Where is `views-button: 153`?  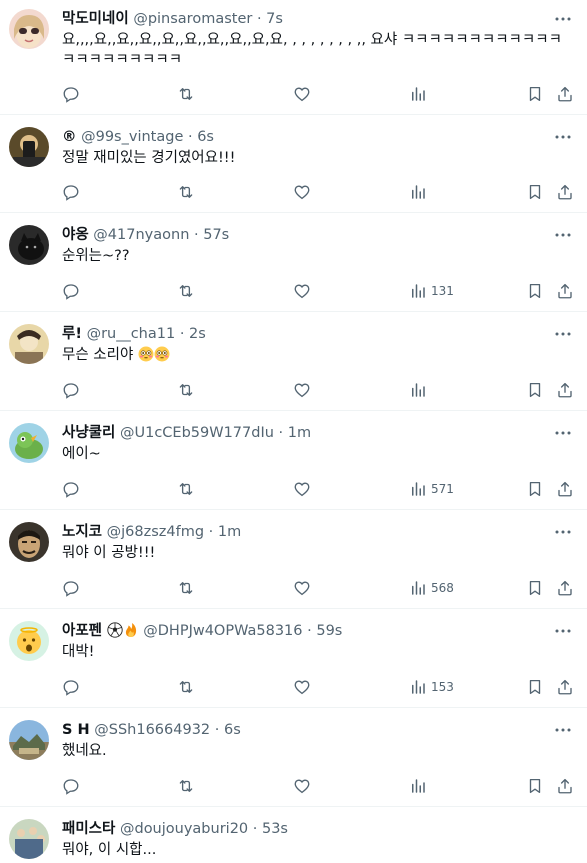
views-button: 153 is located at coordinates (431, 687).